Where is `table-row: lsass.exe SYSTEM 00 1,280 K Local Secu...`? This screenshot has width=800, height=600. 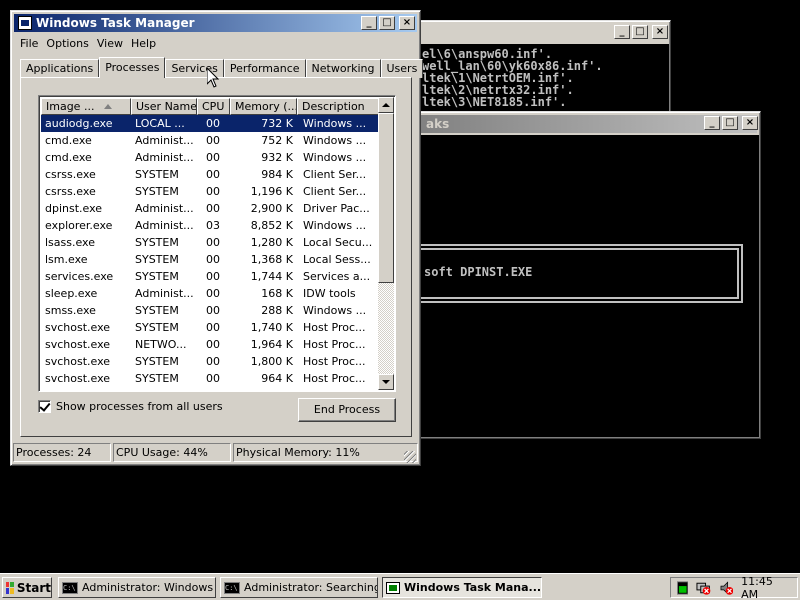
table-row: lsass.exe SYSTEM 00 1,280 K Local Secu... is located at coordinates (210, 242).